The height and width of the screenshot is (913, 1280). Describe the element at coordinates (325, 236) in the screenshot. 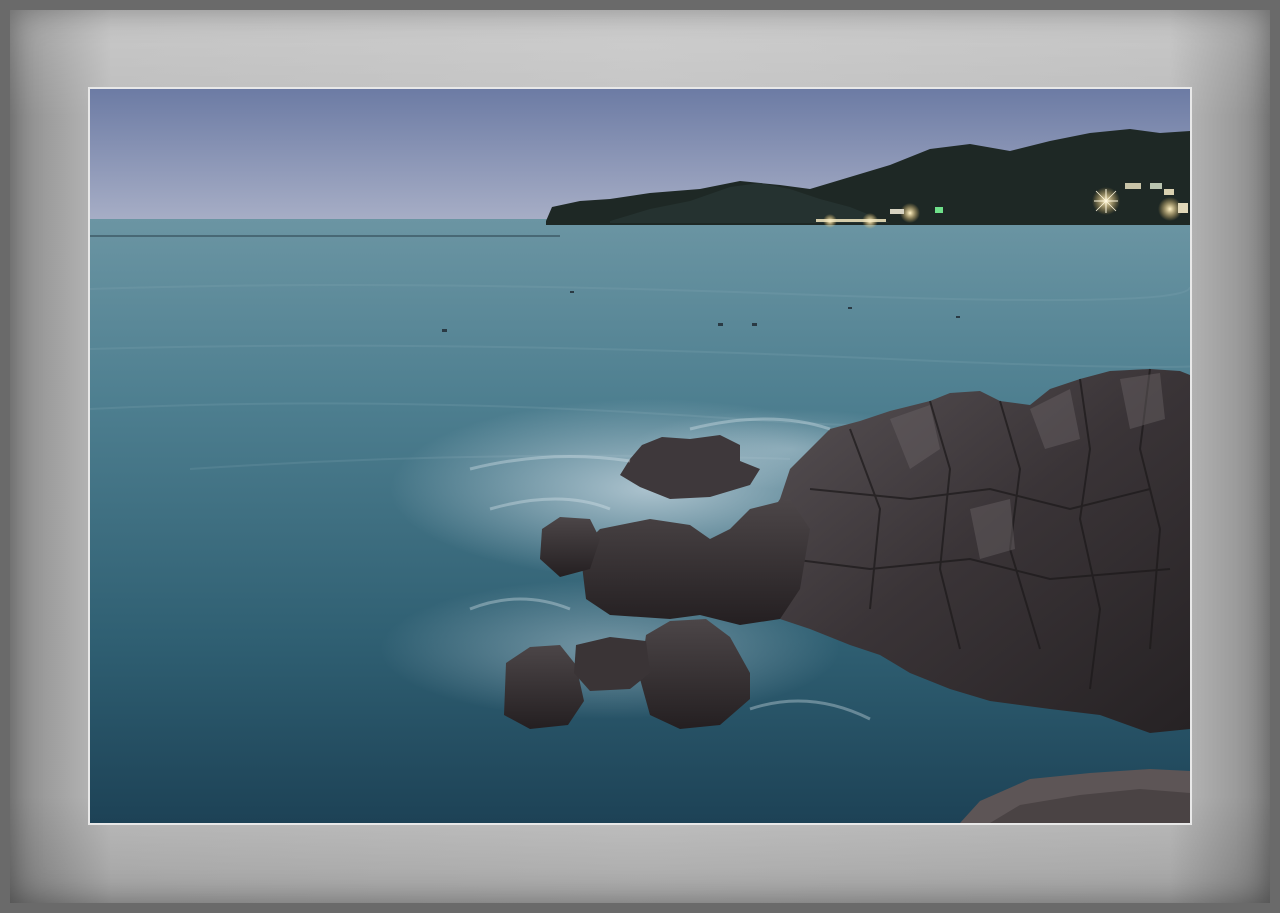

I see `far-float-line` at that location.